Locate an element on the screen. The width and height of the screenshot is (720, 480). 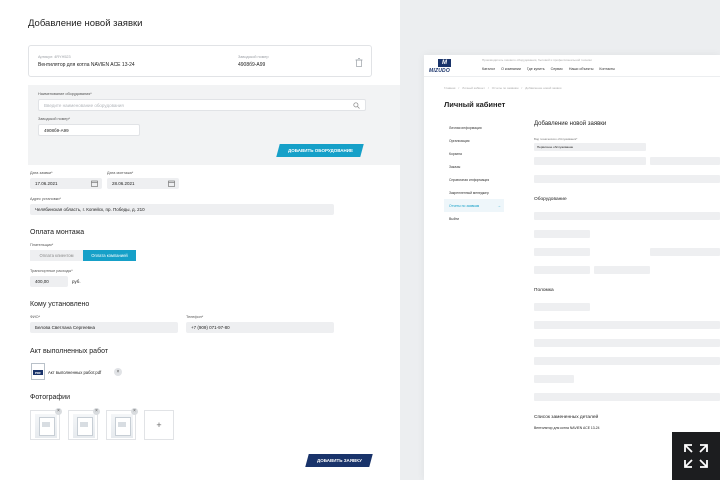
pay-company-option: Оплата компанией is located at coordinates (109, 255).